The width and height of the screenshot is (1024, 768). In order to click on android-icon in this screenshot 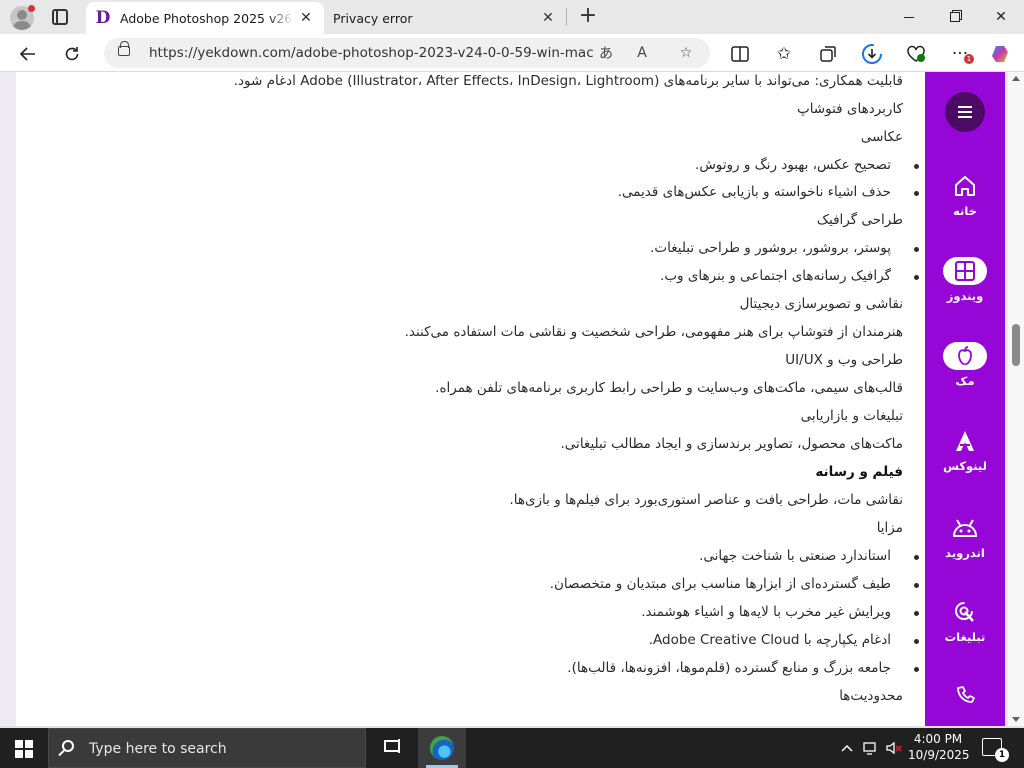, I will do `click(965, 528)`.